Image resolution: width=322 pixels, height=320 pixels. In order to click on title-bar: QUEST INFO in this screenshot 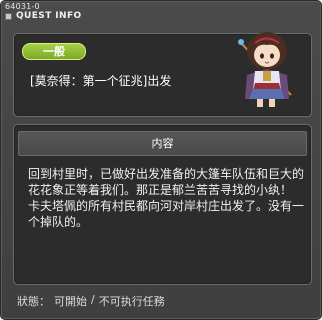, I will do `click(43, 16)`.